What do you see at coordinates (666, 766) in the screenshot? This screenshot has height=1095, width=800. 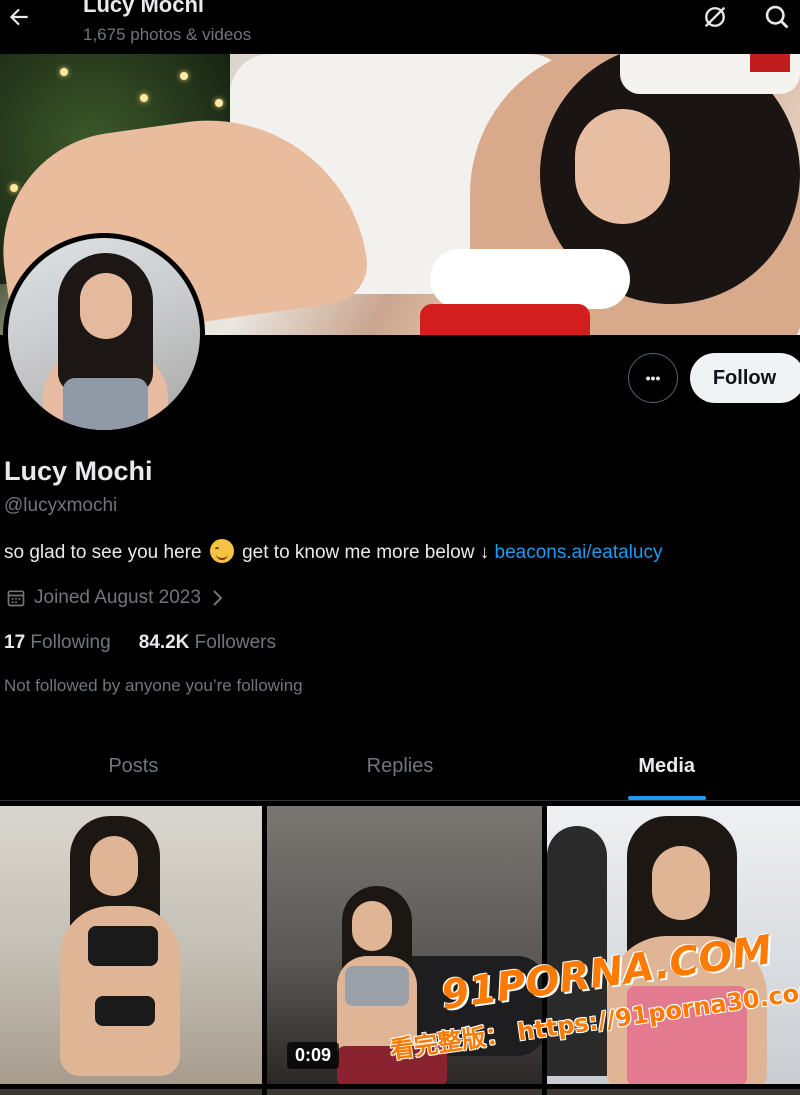 I see `tab-media: Media` at bounding box center [666, 766].